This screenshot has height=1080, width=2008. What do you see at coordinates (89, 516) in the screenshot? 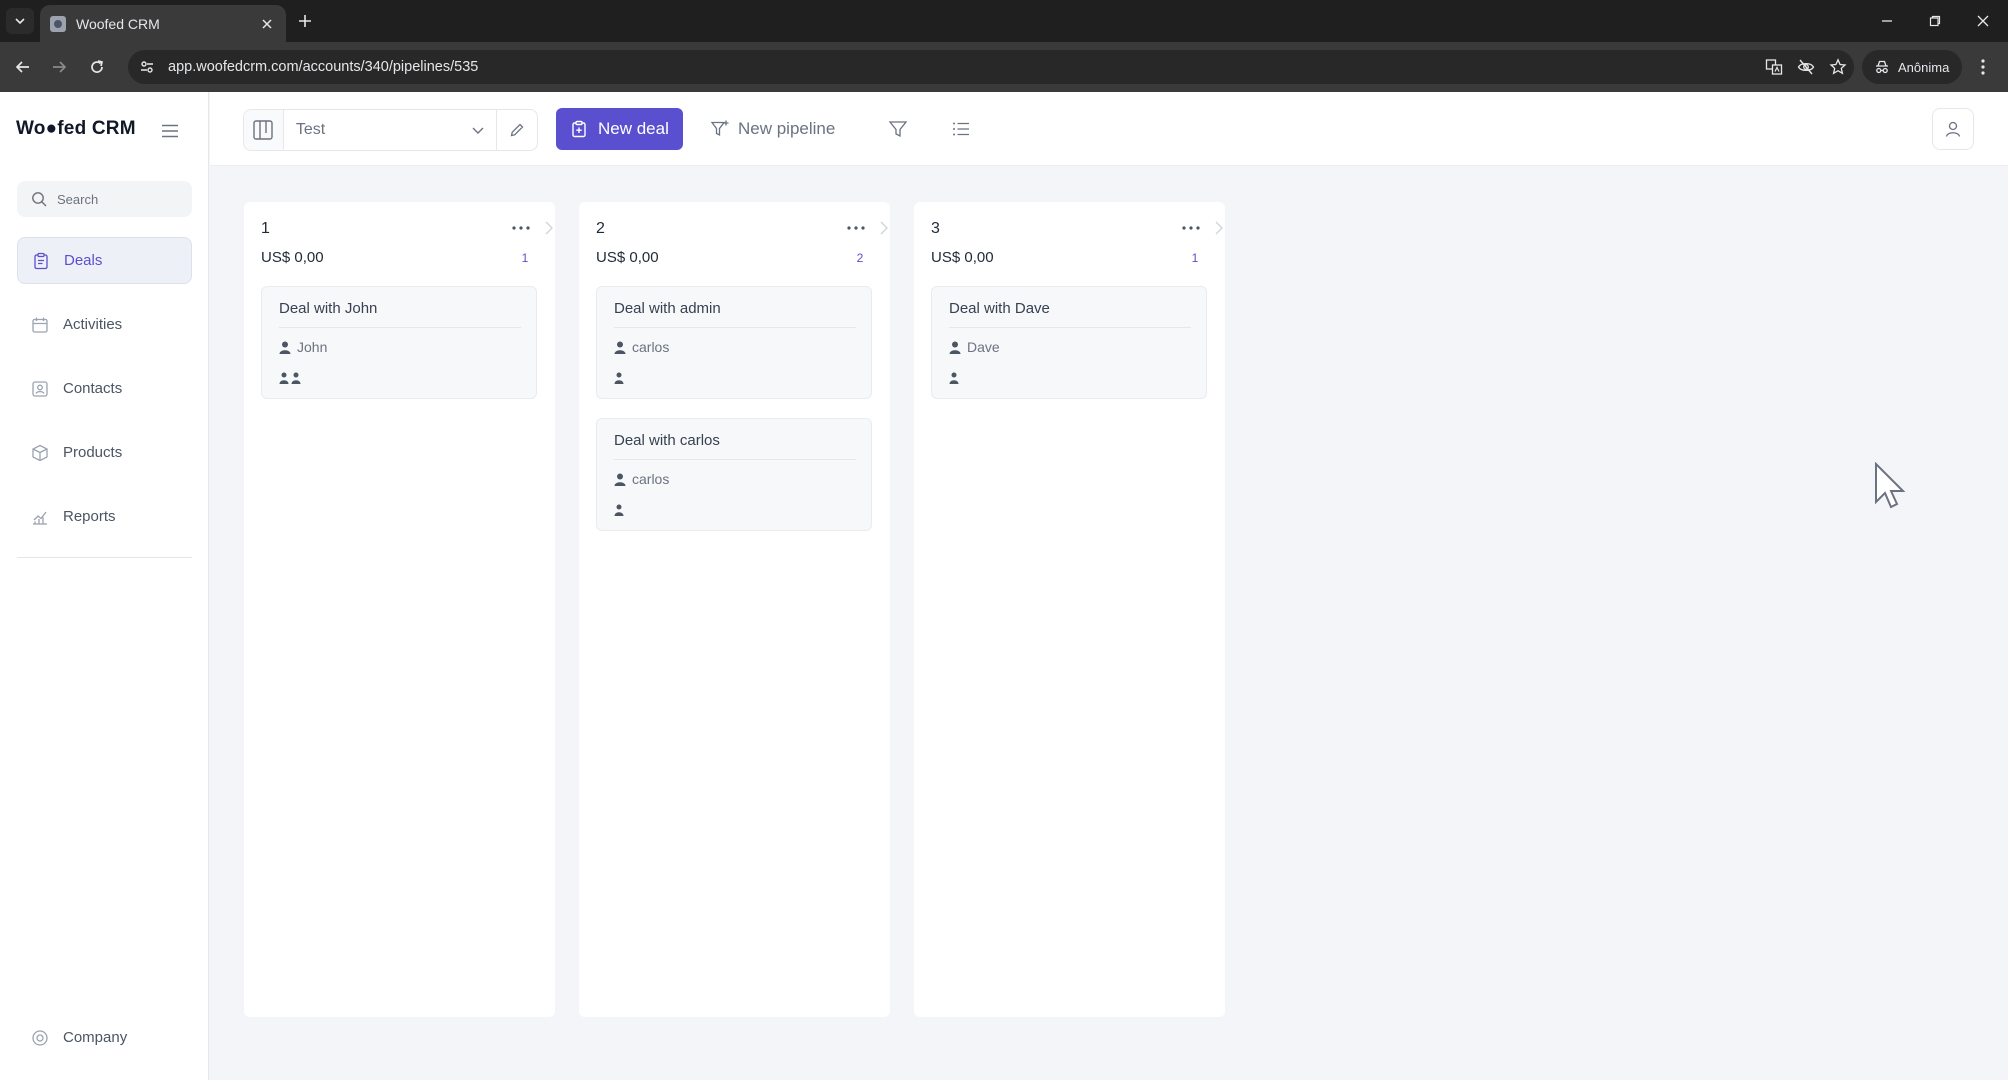
I see `sidebar-item-label: Reports` at bounding box center [89, 516].